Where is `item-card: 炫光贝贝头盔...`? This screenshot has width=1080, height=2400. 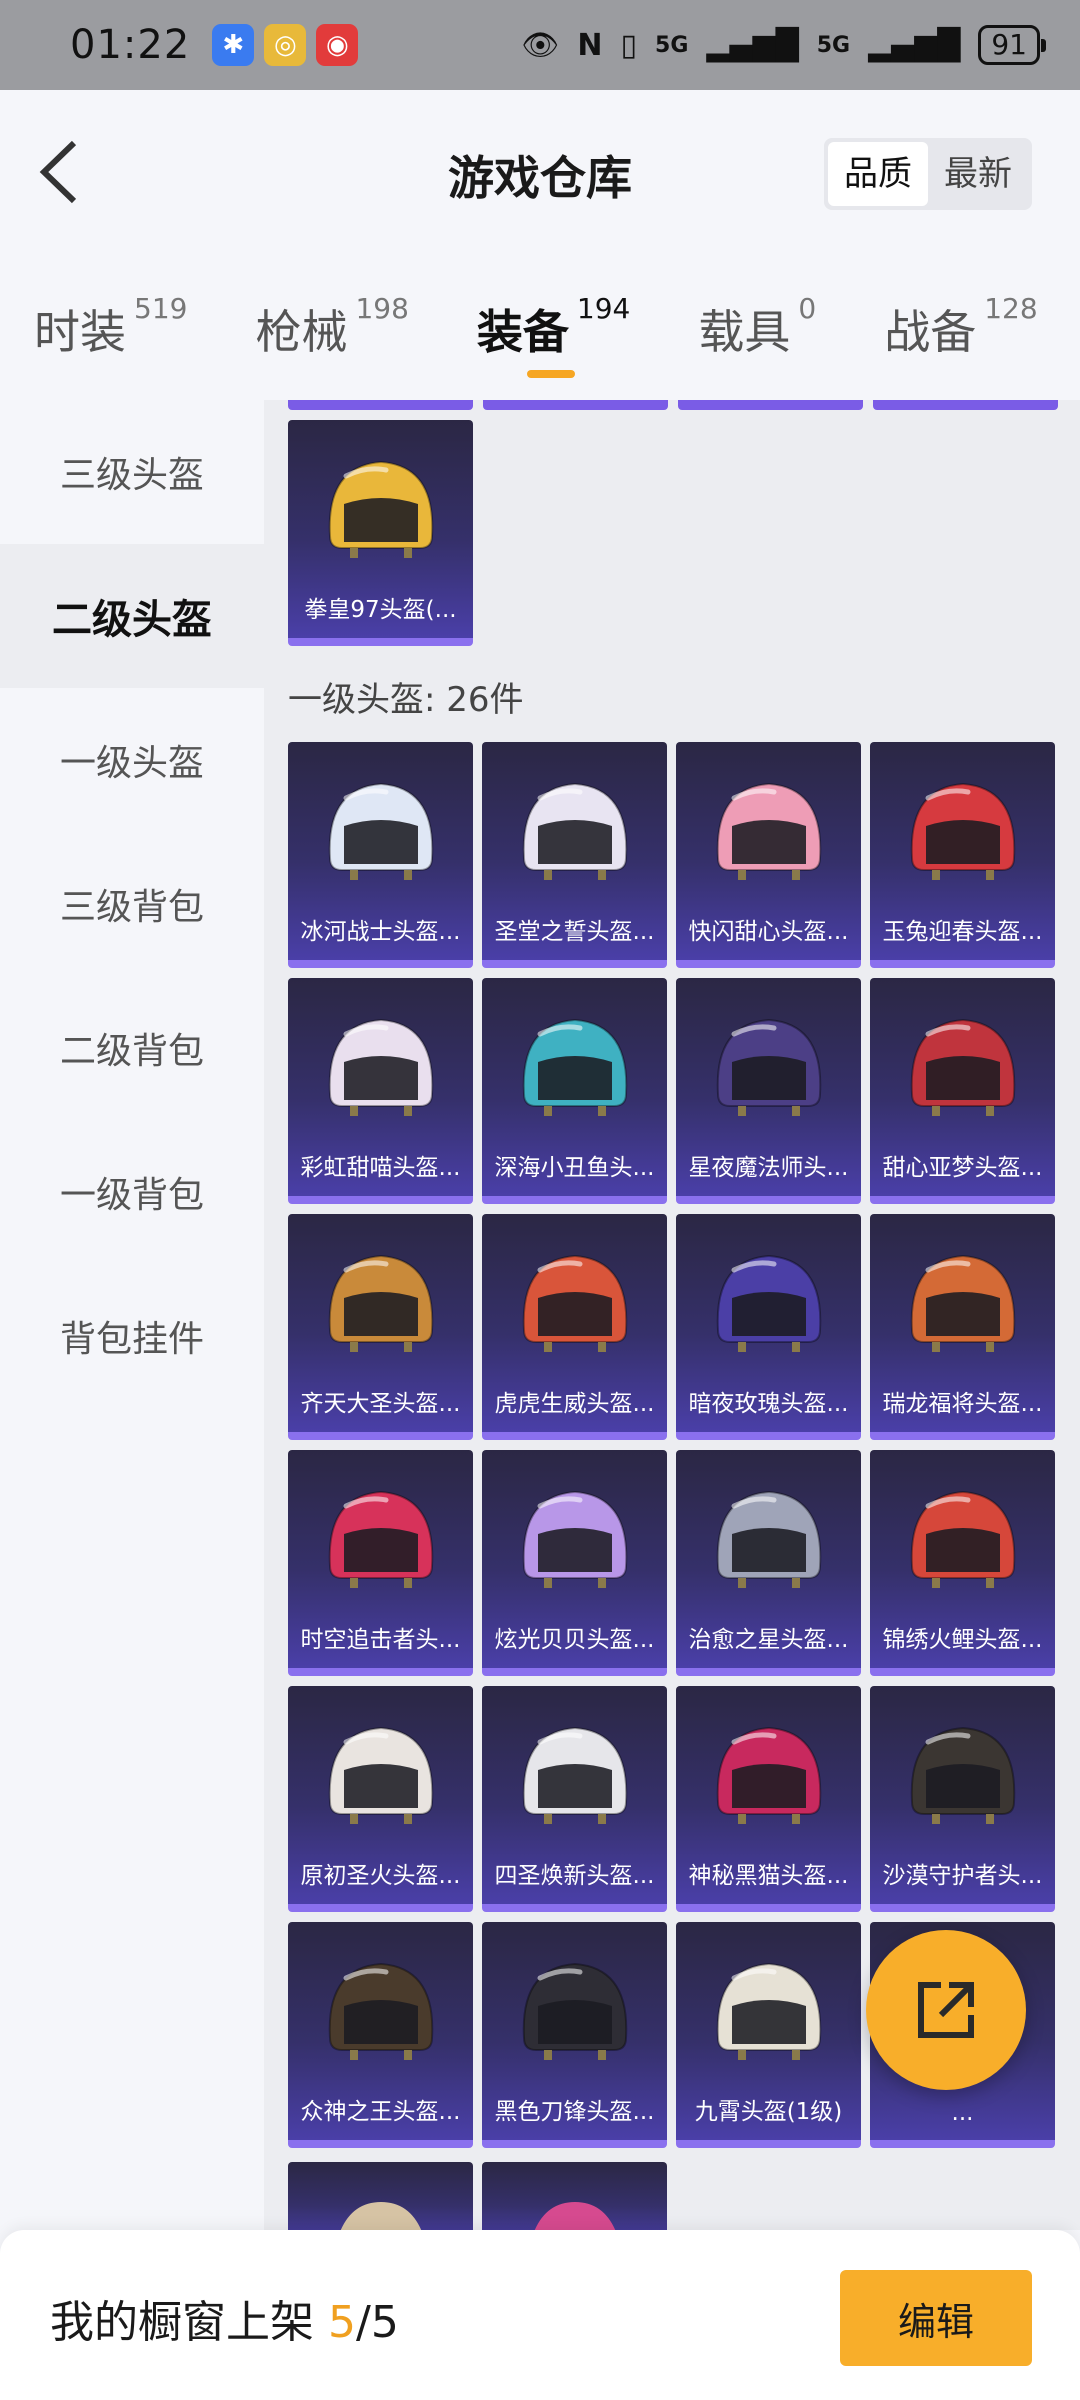 item-card: 炫光贝贝头盔... is located at coordinates (574, 1563).